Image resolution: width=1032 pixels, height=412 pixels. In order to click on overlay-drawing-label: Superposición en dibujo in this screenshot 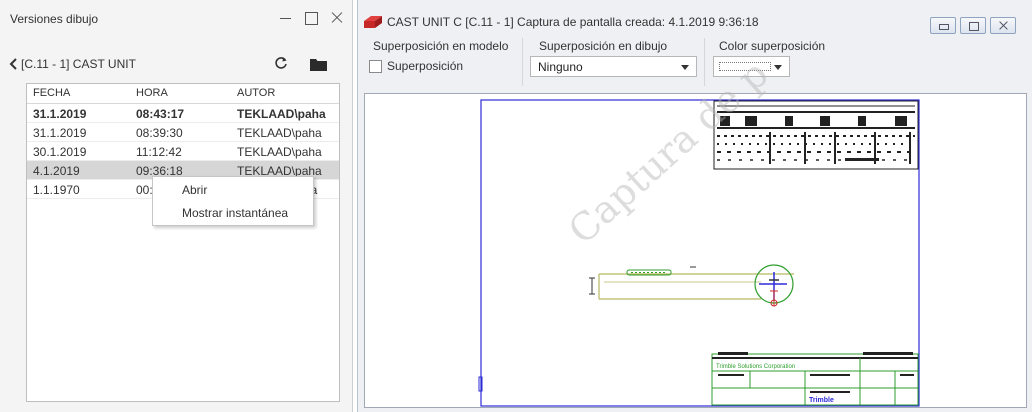, I will do `click(603, 46)`.